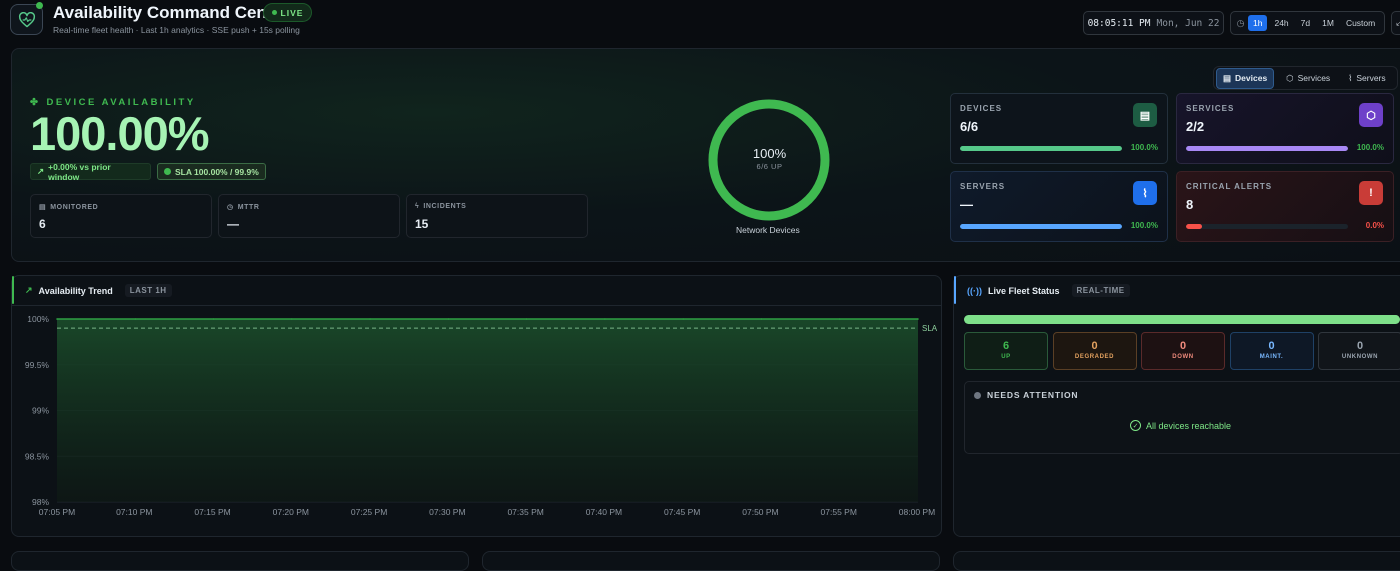 This screenshot has width=1400, height=571. Describe the element at coordinates (1006, 346) in the screenshot. I see `count-value: 6` at that location.